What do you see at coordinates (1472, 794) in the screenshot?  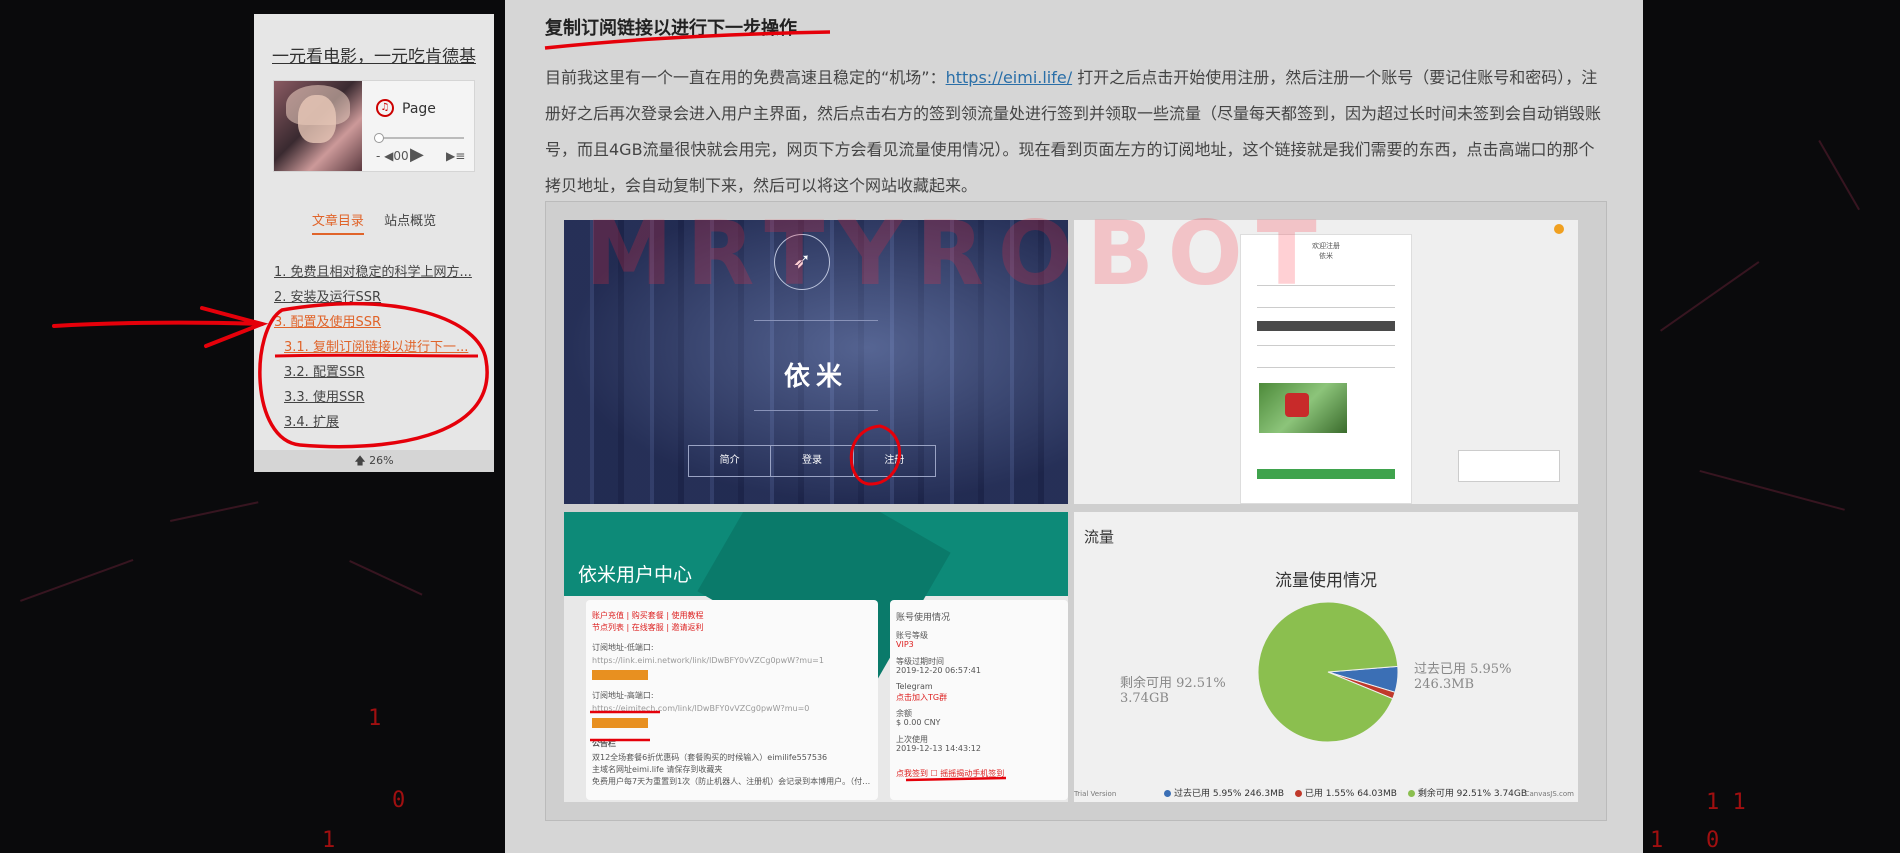 I see `legend-item: 剩余可用 92.51% 3.74GB` at bounding box center [1472, 794].